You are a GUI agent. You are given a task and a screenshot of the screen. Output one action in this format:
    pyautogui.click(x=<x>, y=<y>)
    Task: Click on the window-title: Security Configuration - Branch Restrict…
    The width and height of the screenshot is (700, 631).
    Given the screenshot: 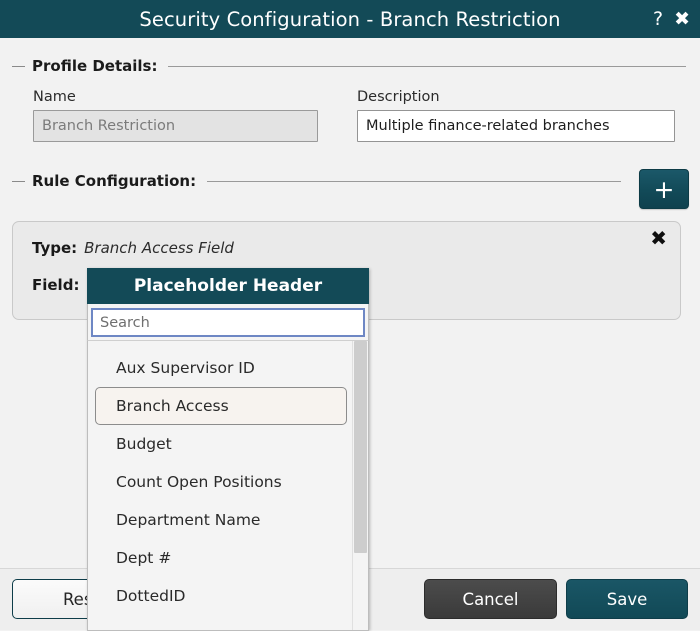 What is the action you would take?
    pyautogui.click(x=350, y=19)
    